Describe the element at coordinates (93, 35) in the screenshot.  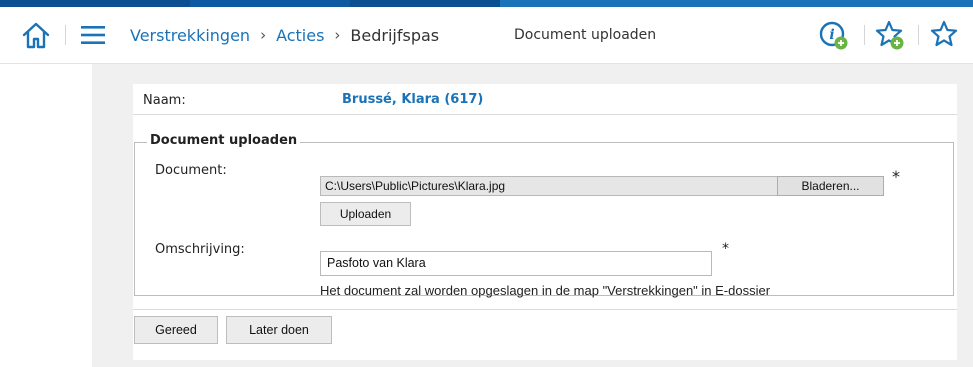
I see `menu-icon` at that location.